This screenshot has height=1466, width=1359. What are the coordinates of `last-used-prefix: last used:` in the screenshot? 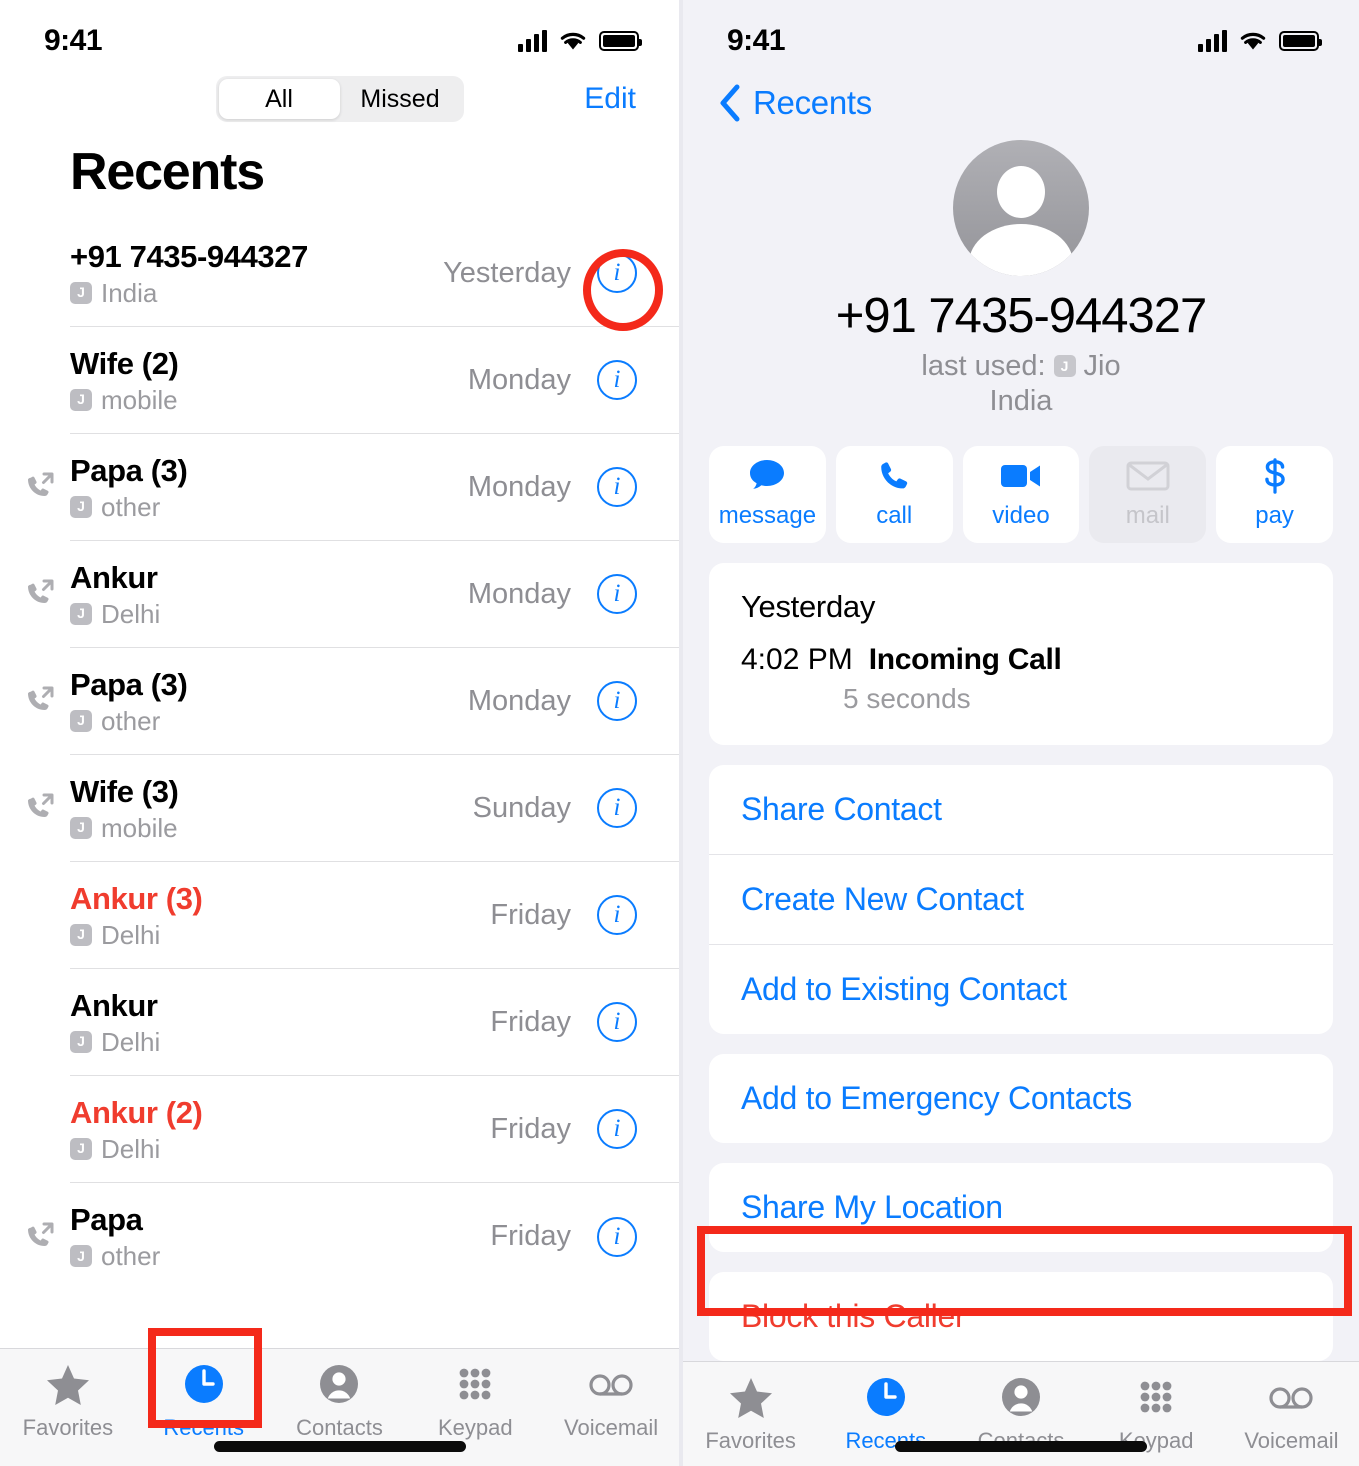 It's located at (983, 365).